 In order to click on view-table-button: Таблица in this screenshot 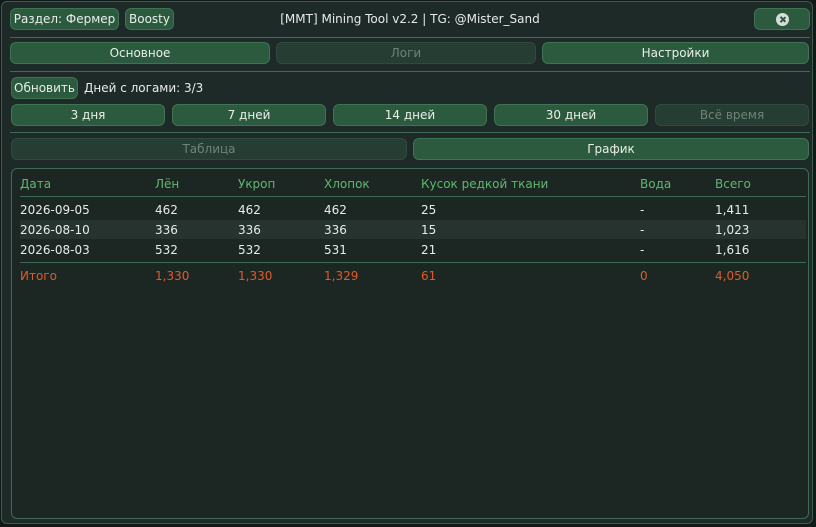, I will do `click(209, 149)`.